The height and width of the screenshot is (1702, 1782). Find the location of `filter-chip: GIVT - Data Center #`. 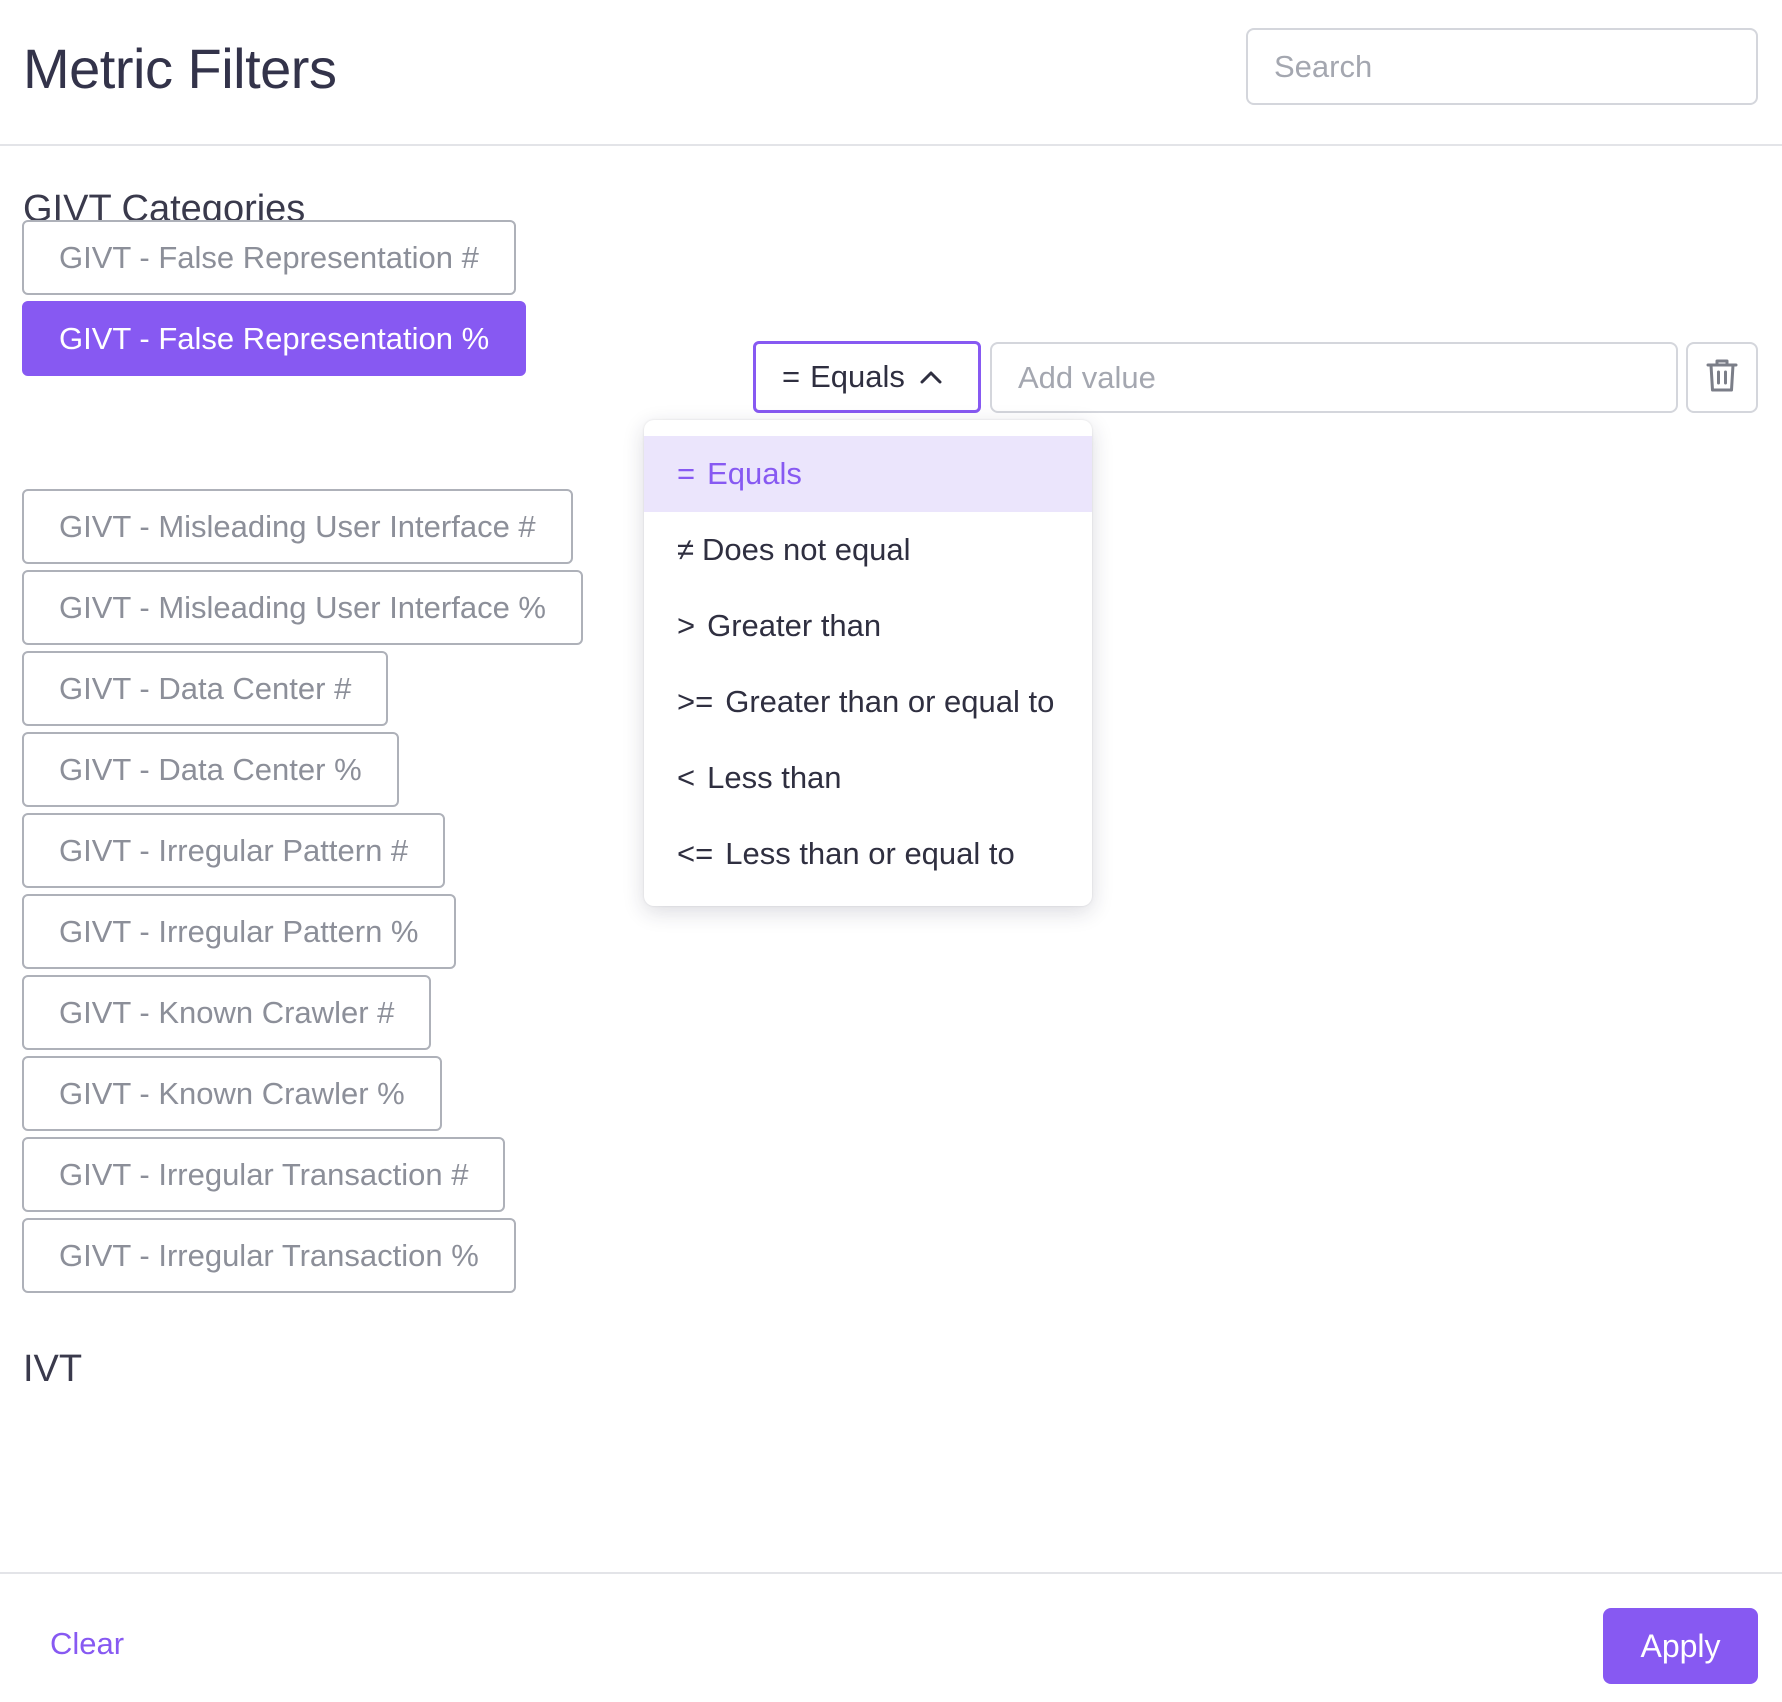

filter-chip: GIVT - Data Center # is located at coordinates (205, 688).